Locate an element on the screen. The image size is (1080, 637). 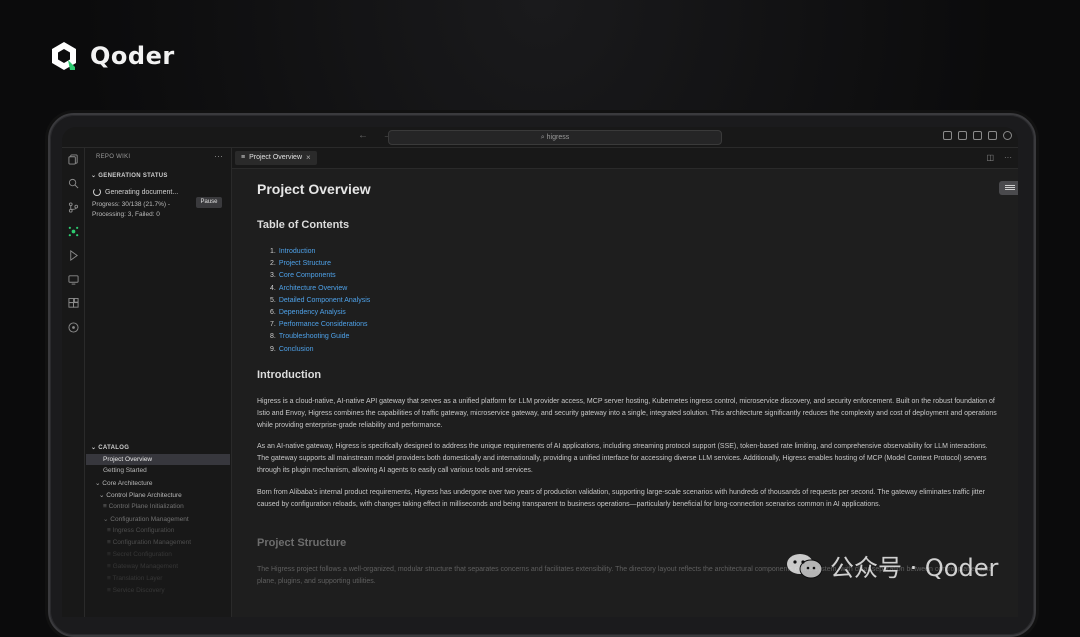
catalog-item-control-plane-architecture: ⌄ Control Plane Architecture is located at coordinates (140, 495).